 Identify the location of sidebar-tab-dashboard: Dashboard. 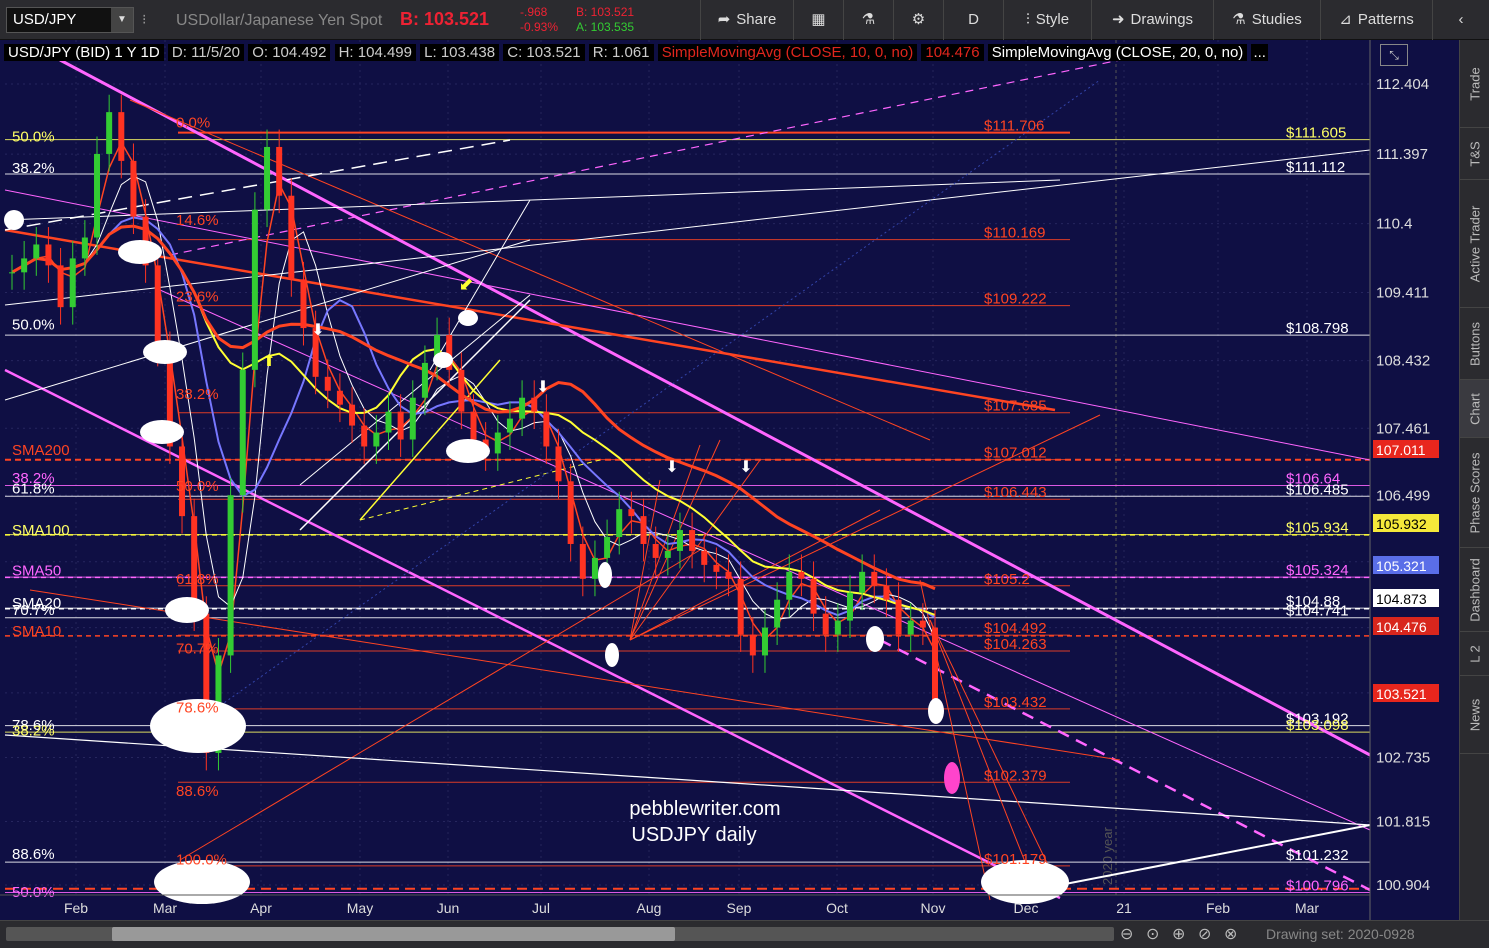
(1474, 590).